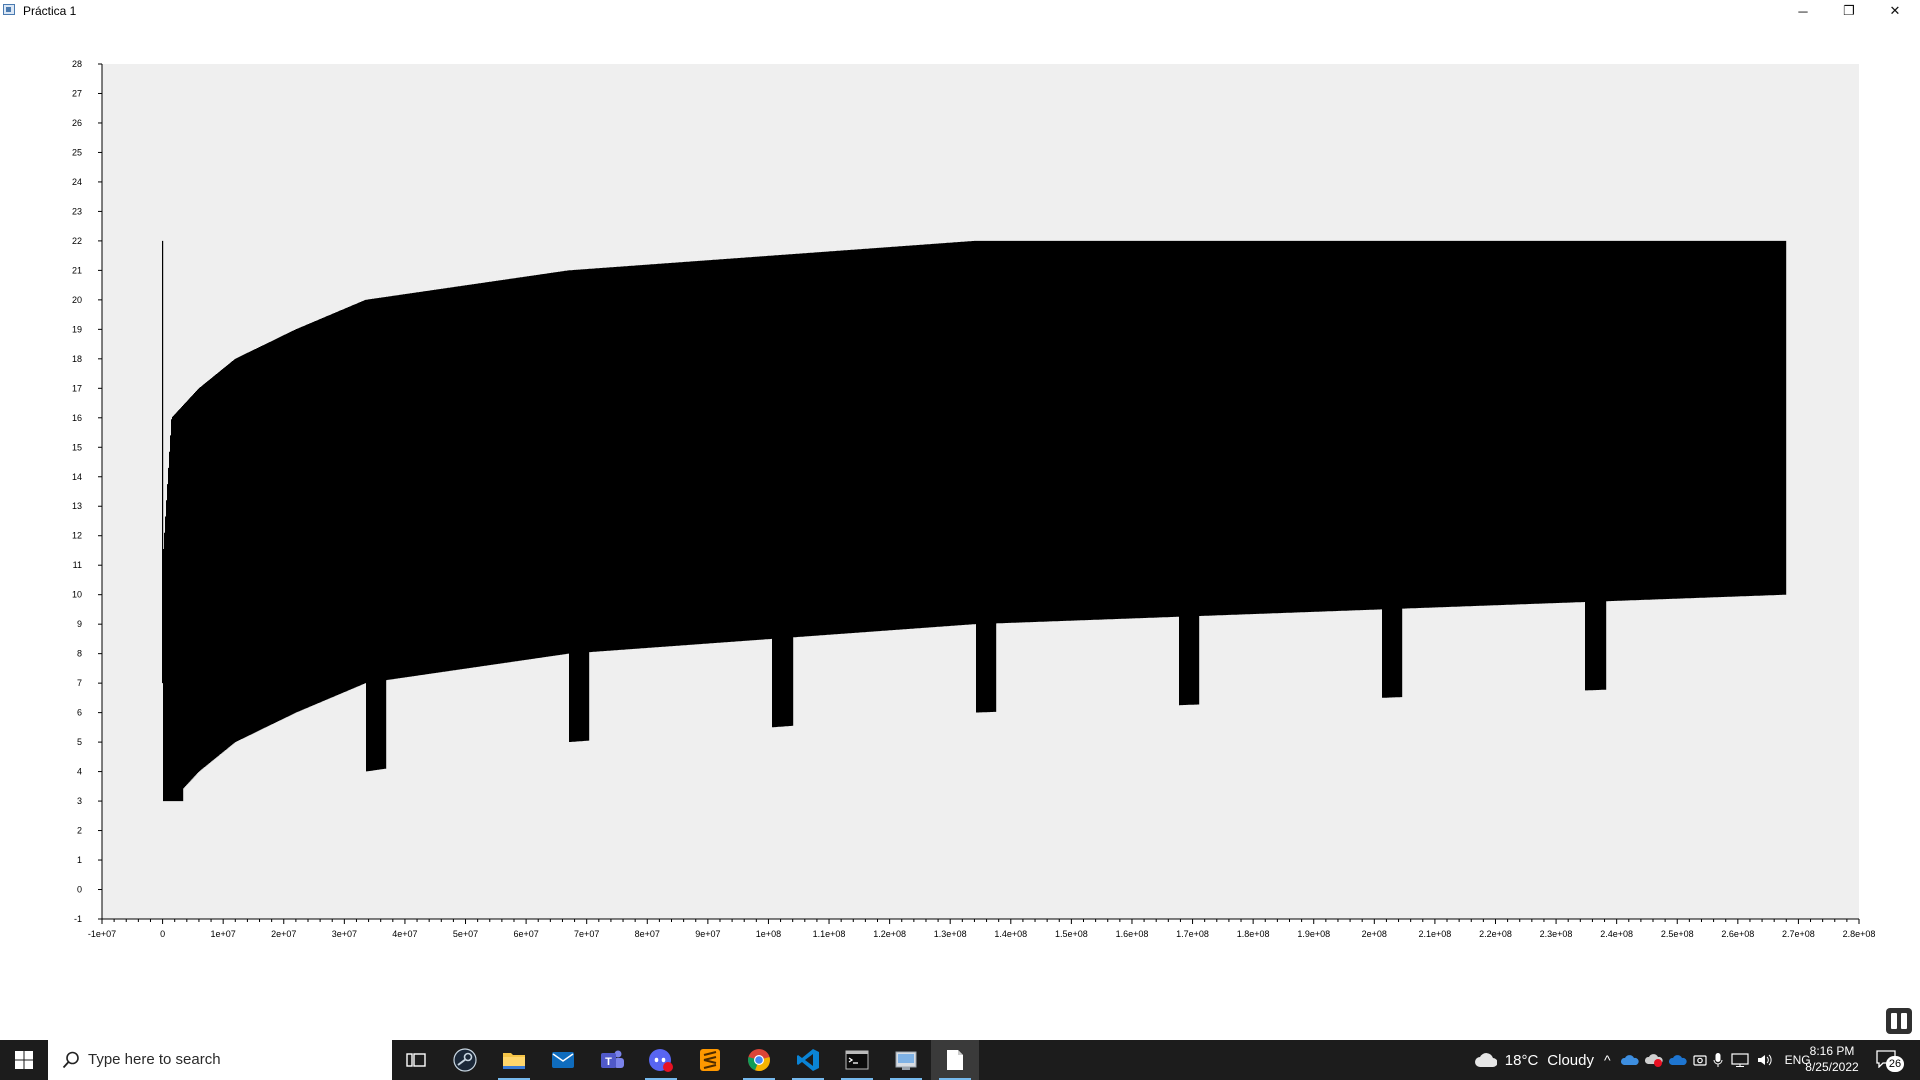 The image size is (1920, 1080). Describe the element at coordinates (1677, 1060) in the screenshot. I see `onedrive-business-icon` at that location.